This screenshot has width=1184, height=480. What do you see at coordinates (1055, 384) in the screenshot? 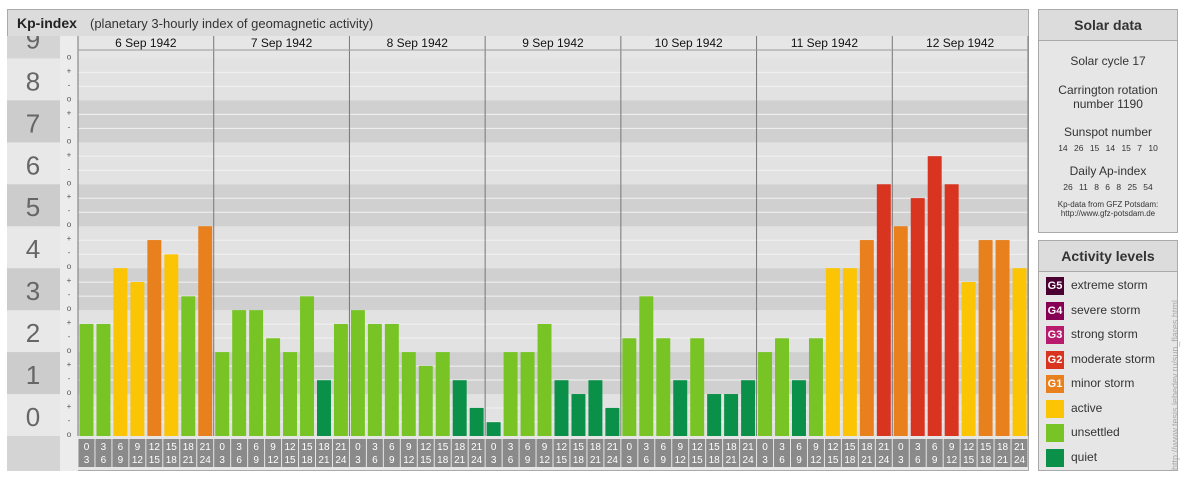
I see `activity-level-swatch: G1` at bounding box center [1055, 384].